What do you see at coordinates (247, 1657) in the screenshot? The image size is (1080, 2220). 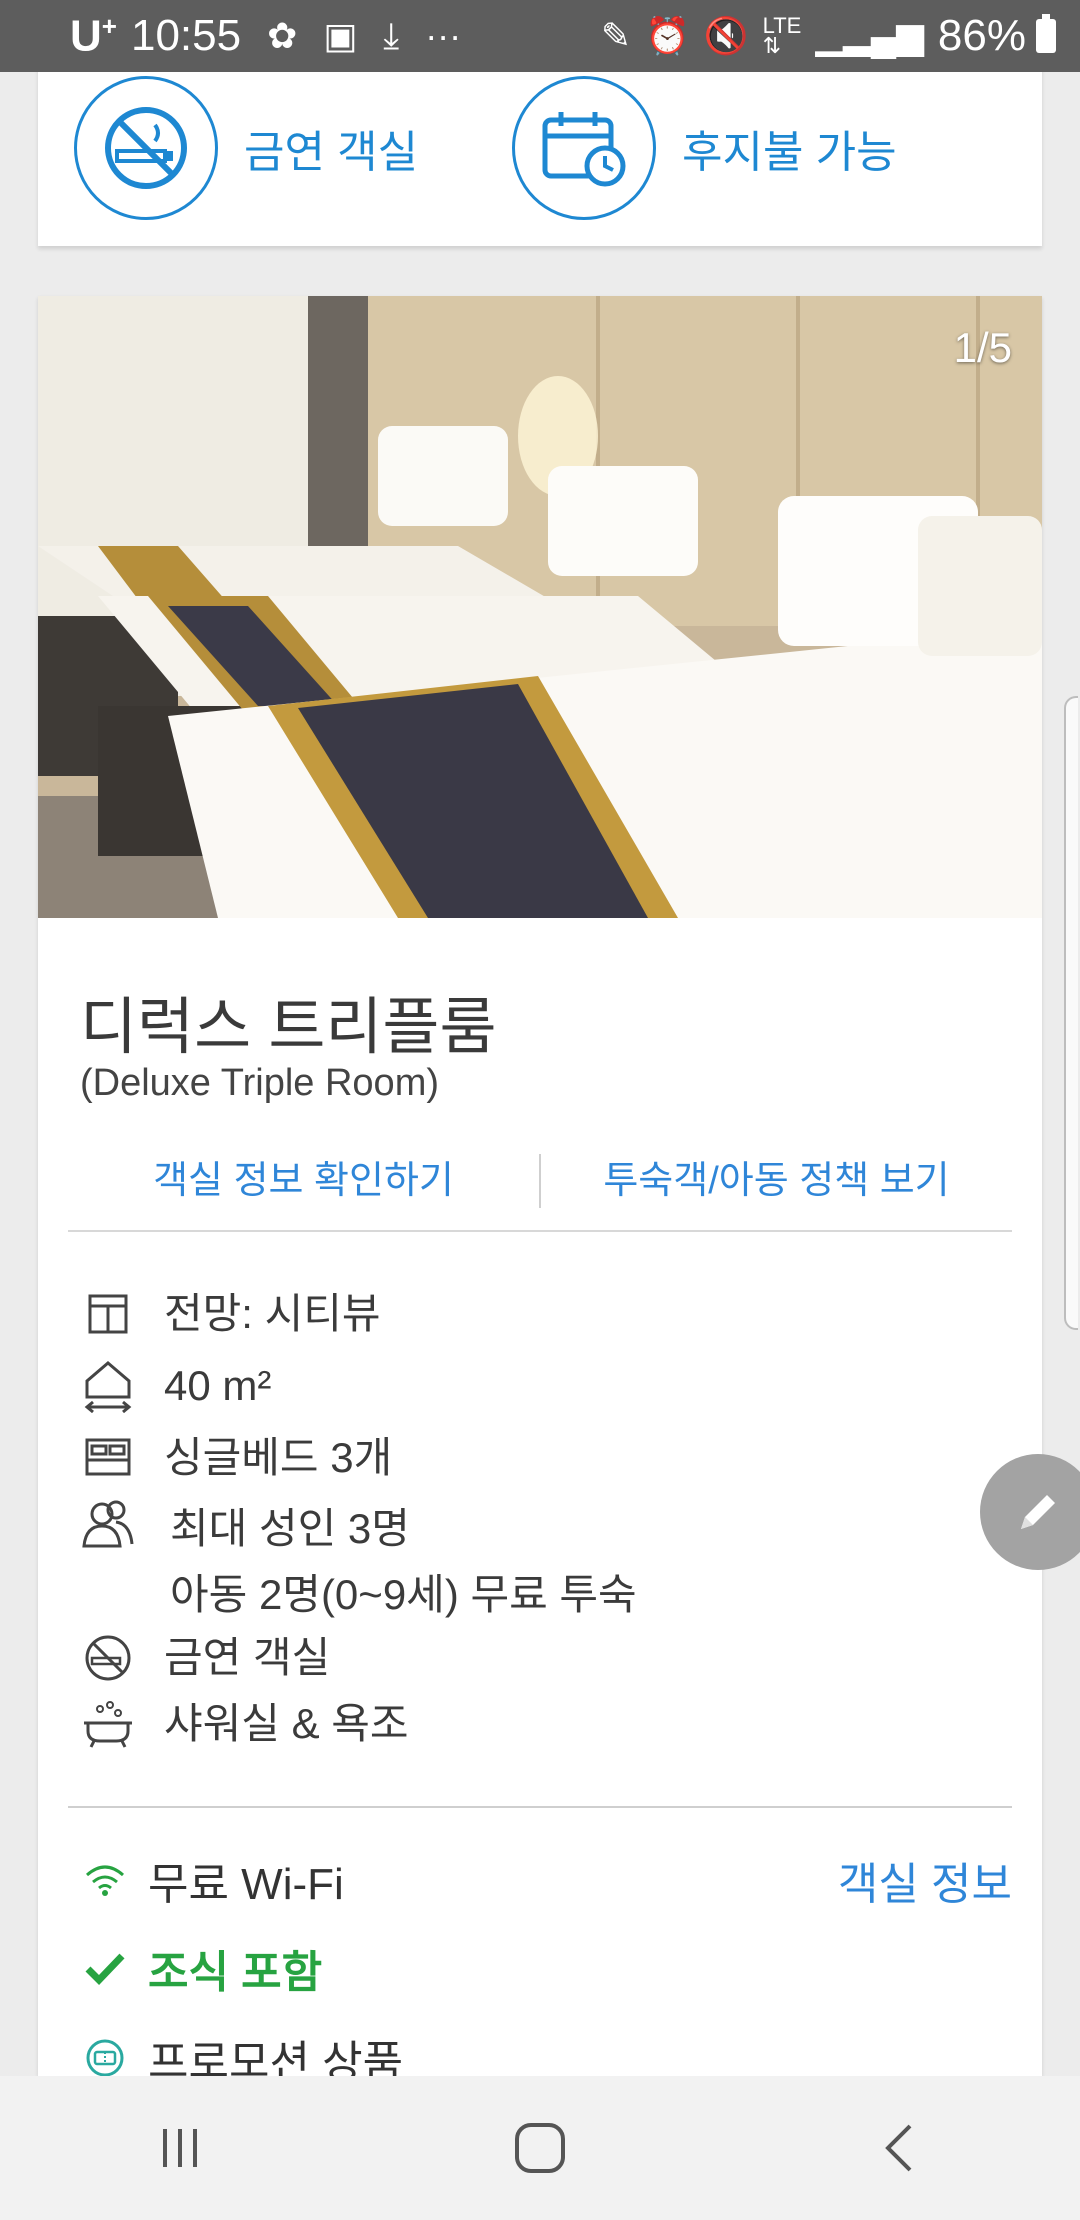 I see `detail-smoking-text: 금연 객실` at bounding box center [247, 1657].